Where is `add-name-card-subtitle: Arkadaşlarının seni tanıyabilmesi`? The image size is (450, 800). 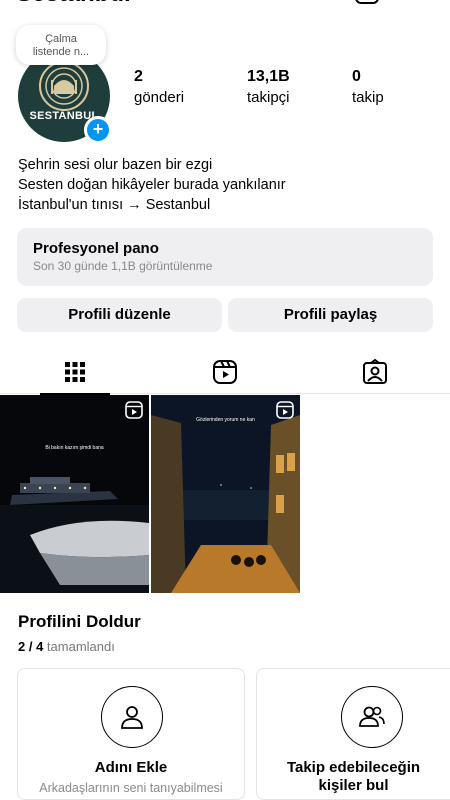
add-name-card-subtitle: Arkadaşlarının seni tanıyabilmesi is located at coordinates (131, 788).